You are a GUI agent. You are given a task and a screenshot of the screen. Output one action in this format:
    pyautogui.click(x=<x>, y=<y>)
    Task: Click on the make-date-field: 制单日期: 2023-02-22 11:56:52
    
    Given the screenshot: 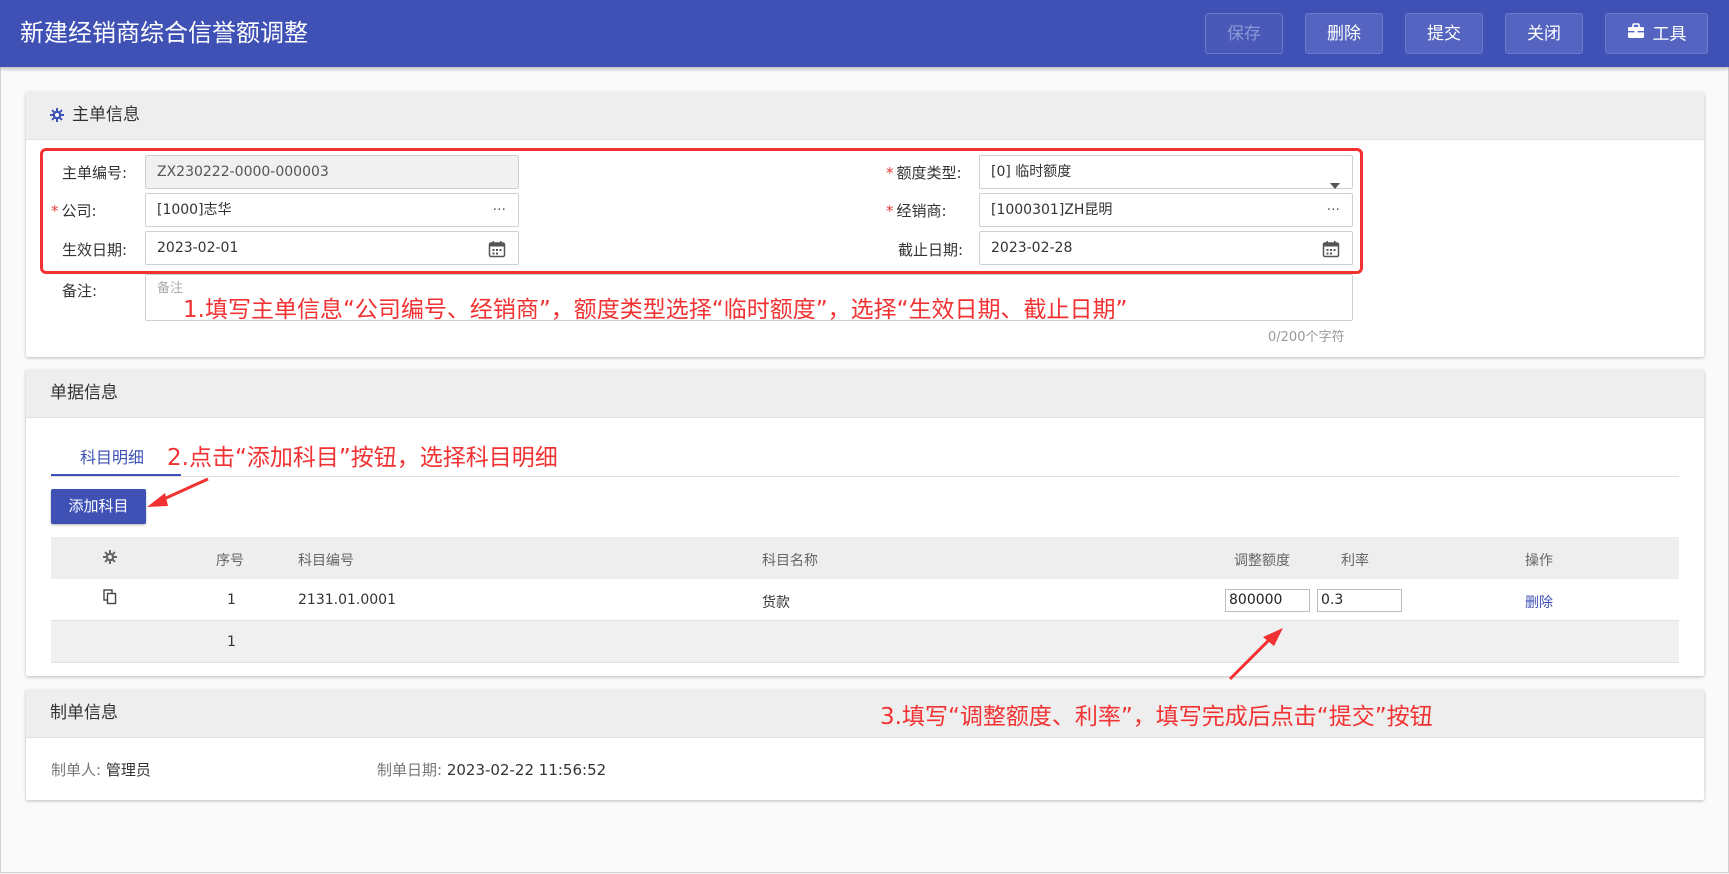 What is the action you would take?
    pyautogui.click(x=492, y=770)
    